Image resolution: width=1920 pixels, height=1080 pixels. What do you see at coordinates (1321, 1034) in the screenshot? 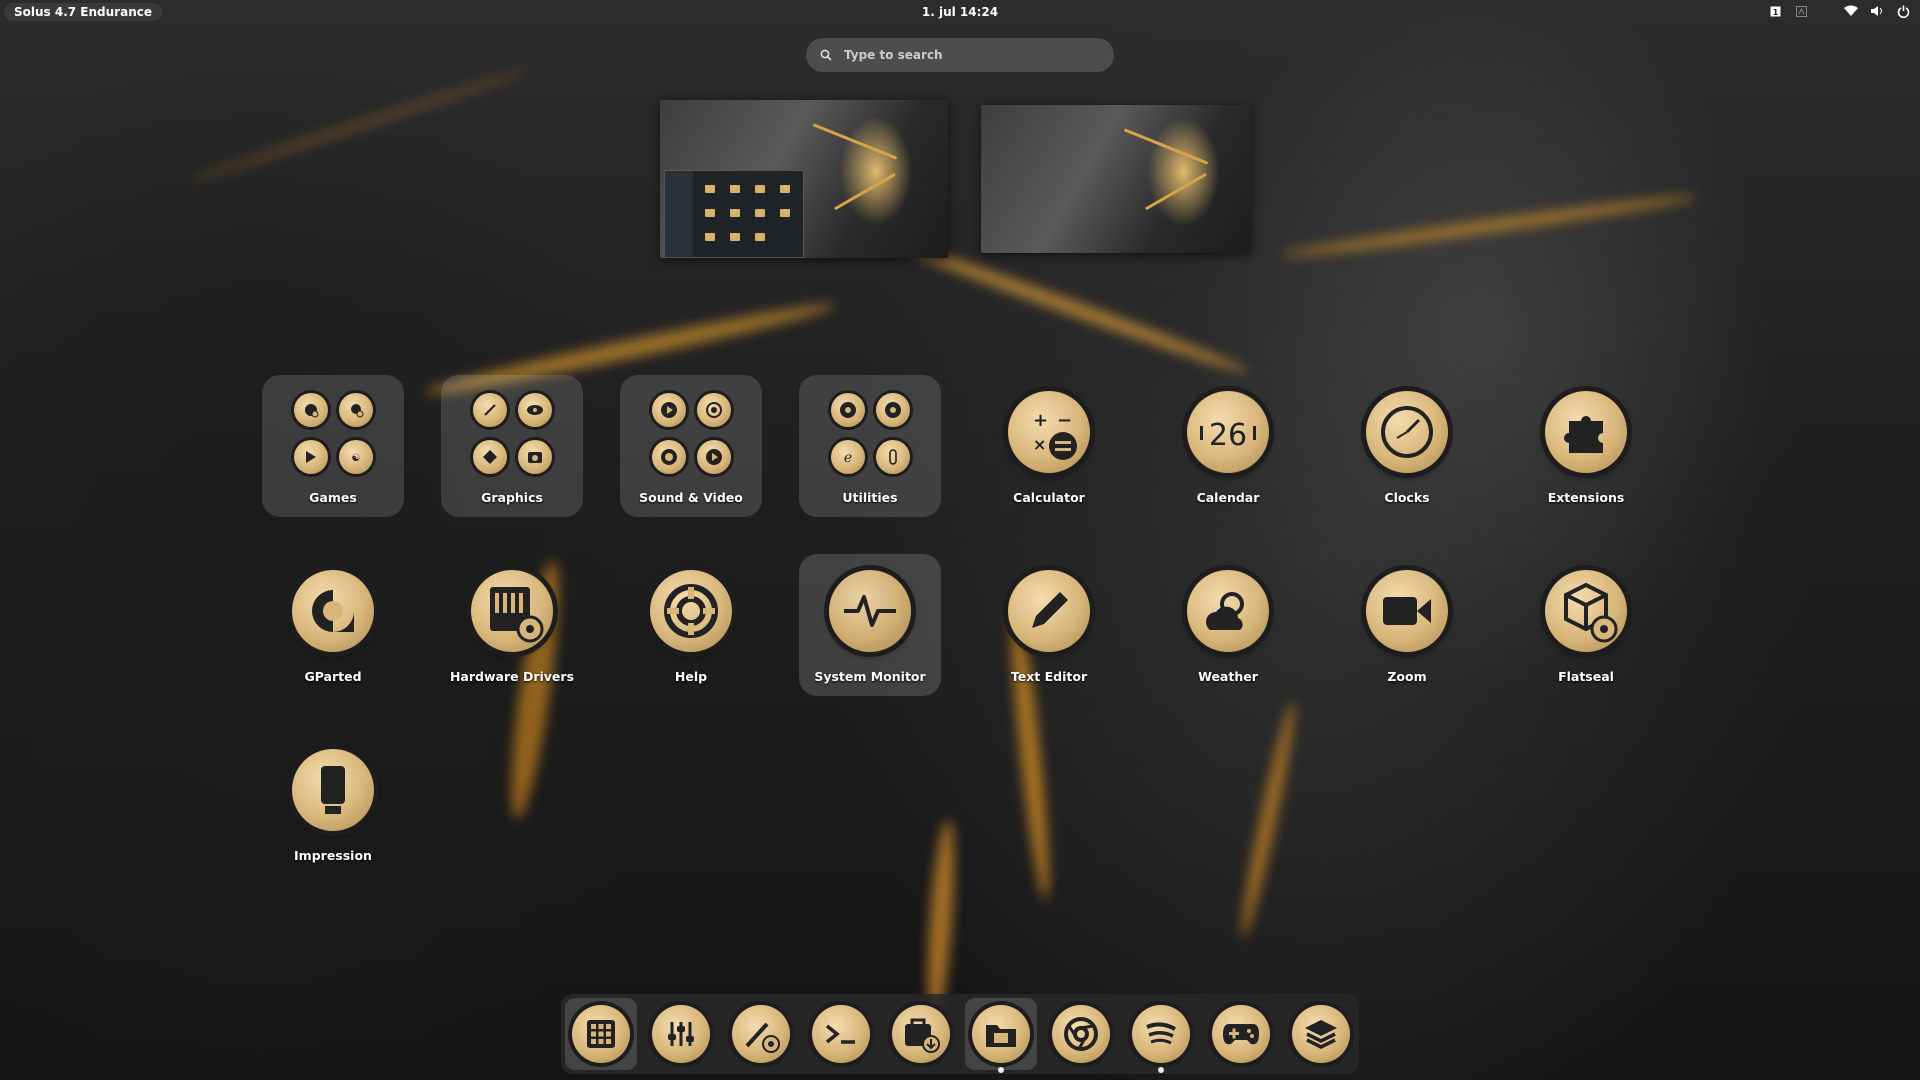
I see `dock-item-stack` at bounding box center [1321, 1034].